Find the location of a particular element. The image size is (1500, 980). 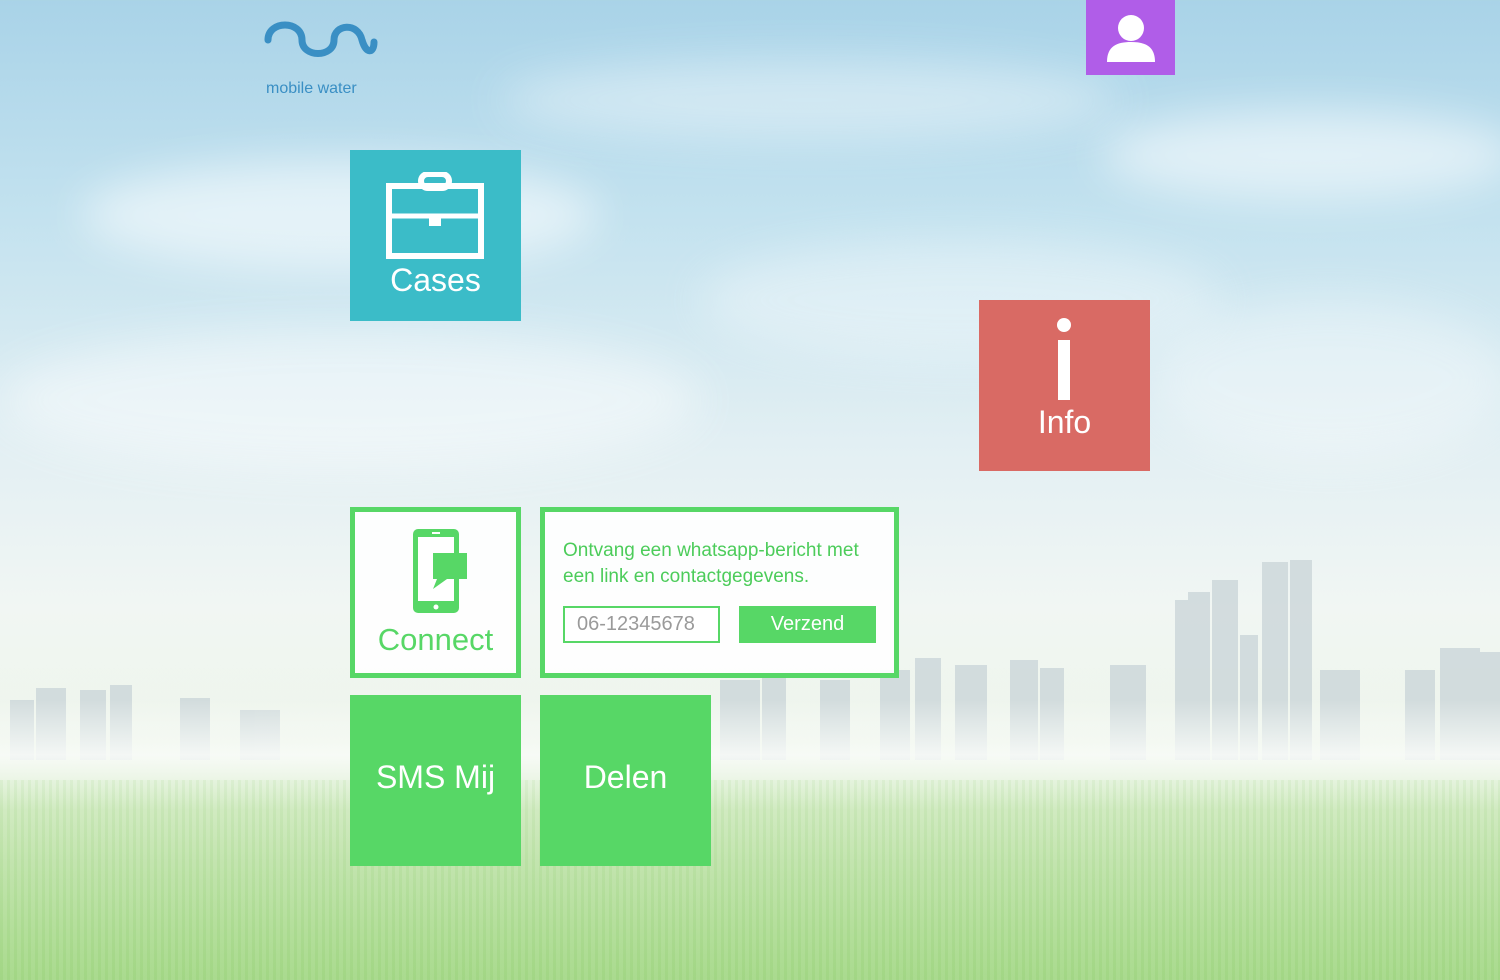

connect-tile: Connect is located at coordinates (435, 592).